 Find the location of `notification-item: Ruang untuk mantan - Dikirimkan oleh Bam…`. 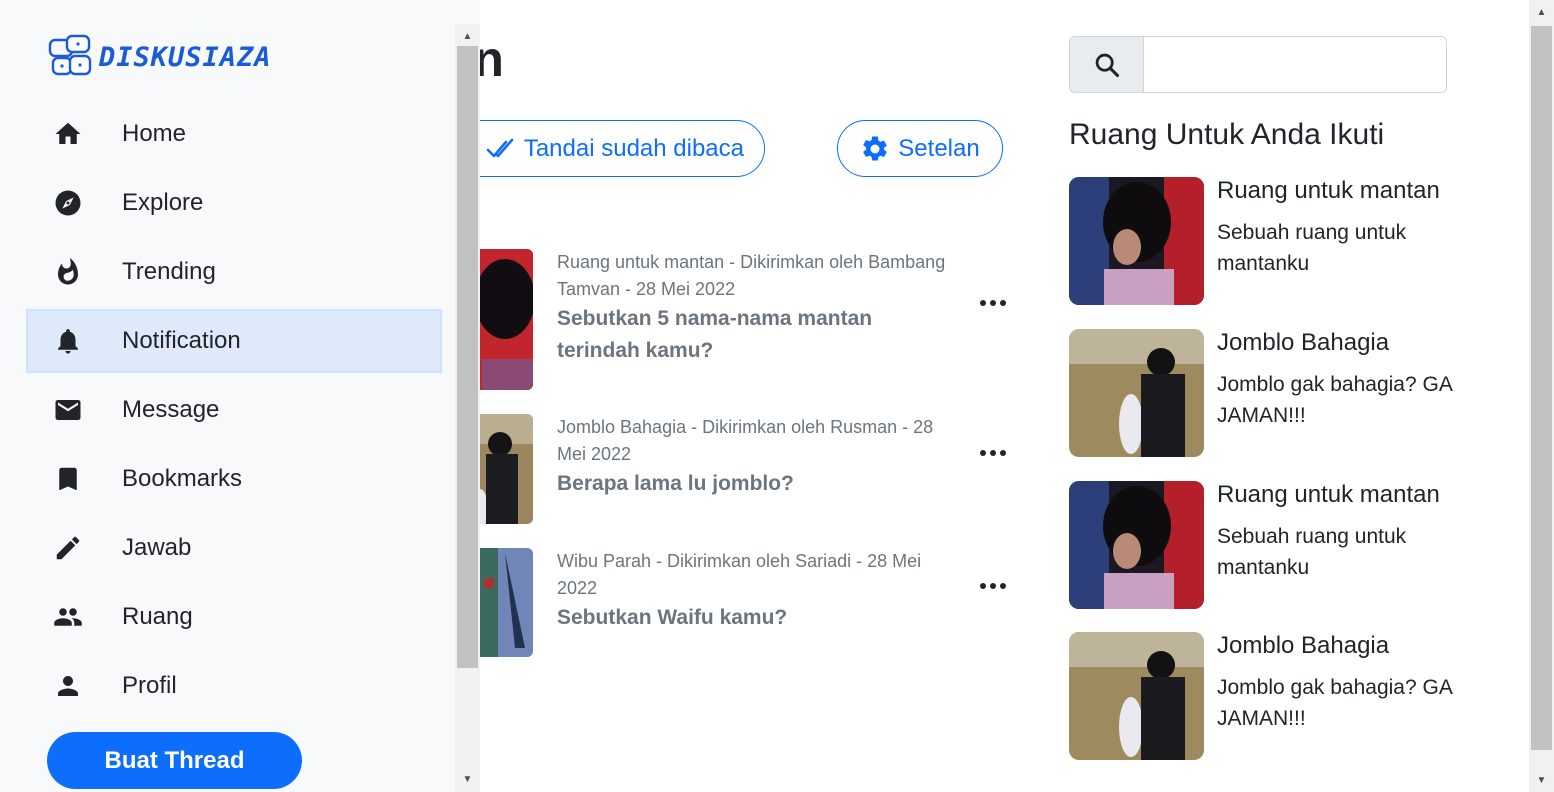

notification-item: Ruang untuk mantan - Dikirimkan oleh Bam… is located at coordinates (720, 320).